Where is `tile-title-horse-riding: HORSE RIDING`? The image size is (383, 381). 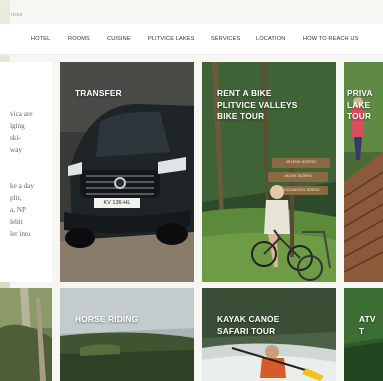
tile-title-horse-riding: HORSE RIDING is located at coordinates (106, 320).